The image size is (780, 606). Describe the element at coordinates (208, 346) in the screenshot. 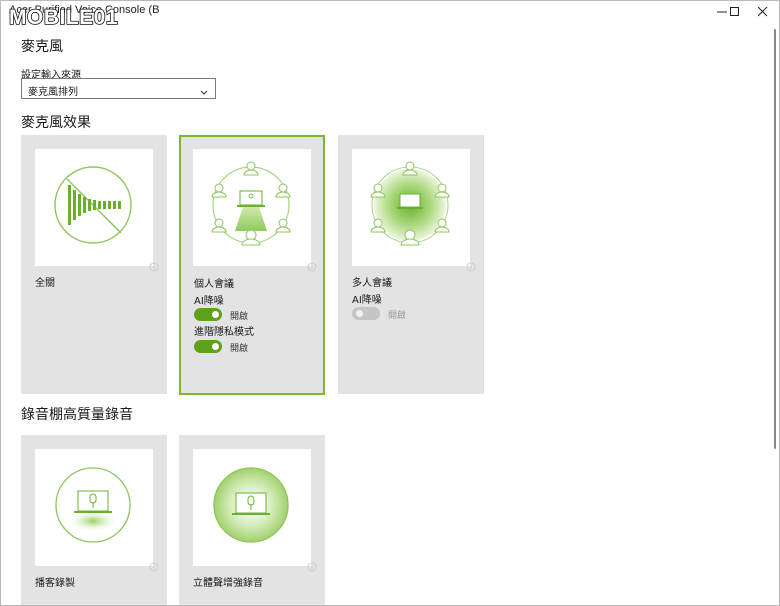

I see `toggle-privacy-mode` at that location.